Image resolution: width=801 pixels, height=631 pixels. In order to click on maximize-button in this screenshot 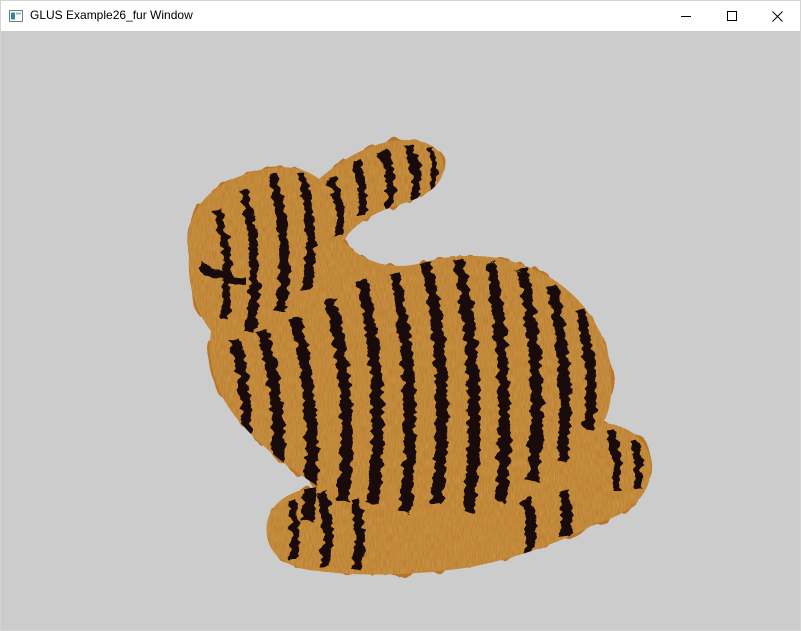, I will do `click(732, 16)`.